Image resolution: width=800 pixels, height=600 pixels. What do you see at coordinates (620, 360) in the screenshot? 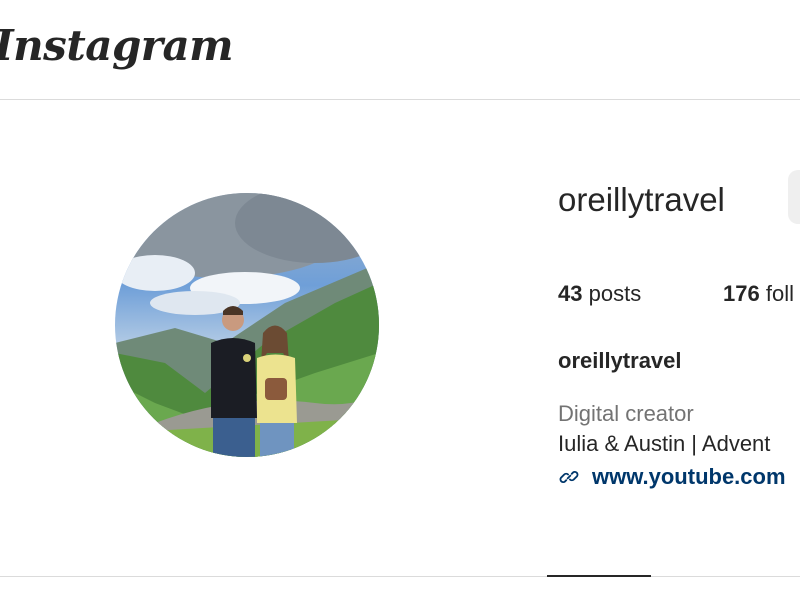
I see `profile-full-name: oreillytravel` at bounding box center [620, 360].